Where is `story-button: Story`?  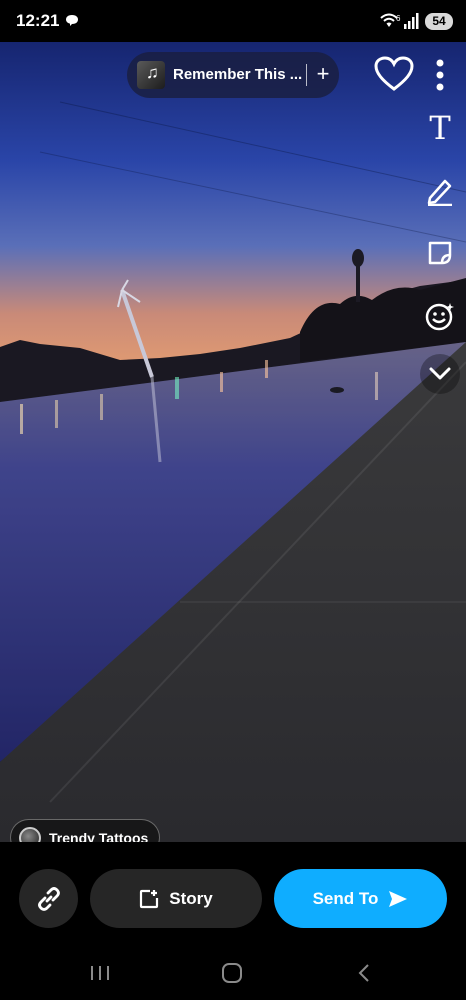 story-button: Story is located at coordinates (176, 898).